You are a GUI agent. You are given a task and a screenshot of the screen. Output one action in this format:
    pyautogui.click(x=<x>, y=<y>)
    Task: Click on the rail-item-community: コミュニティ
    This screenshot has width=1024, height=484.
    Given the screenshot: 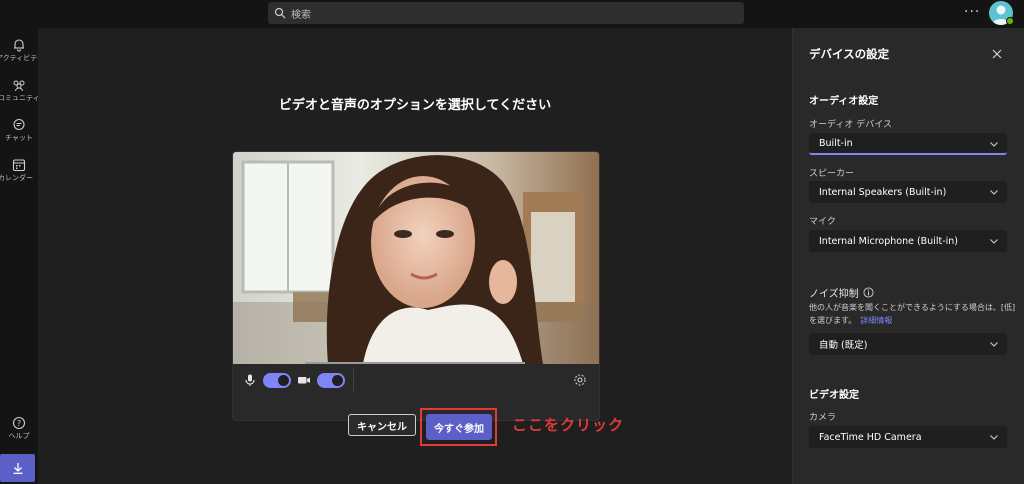 What is the action you would take?
    pyautogui.click(x=19, y=90)
    